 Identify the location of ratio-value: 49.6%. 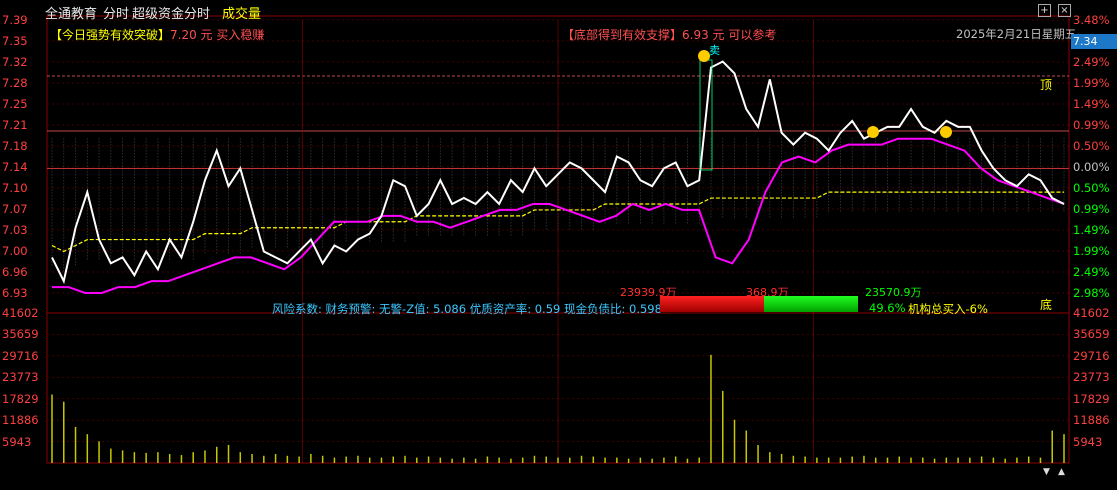
(887, 308).